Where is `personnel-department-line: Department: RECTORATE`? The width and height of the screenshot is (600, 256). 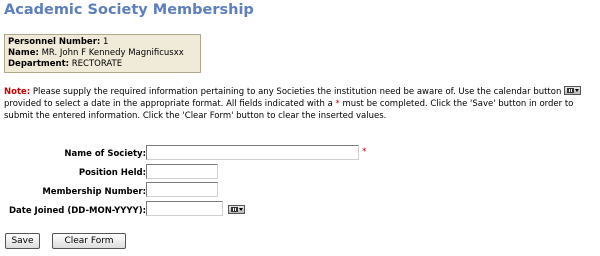 personnel-department-line: Department: RECTORATE is located at coordinates (102, 64).